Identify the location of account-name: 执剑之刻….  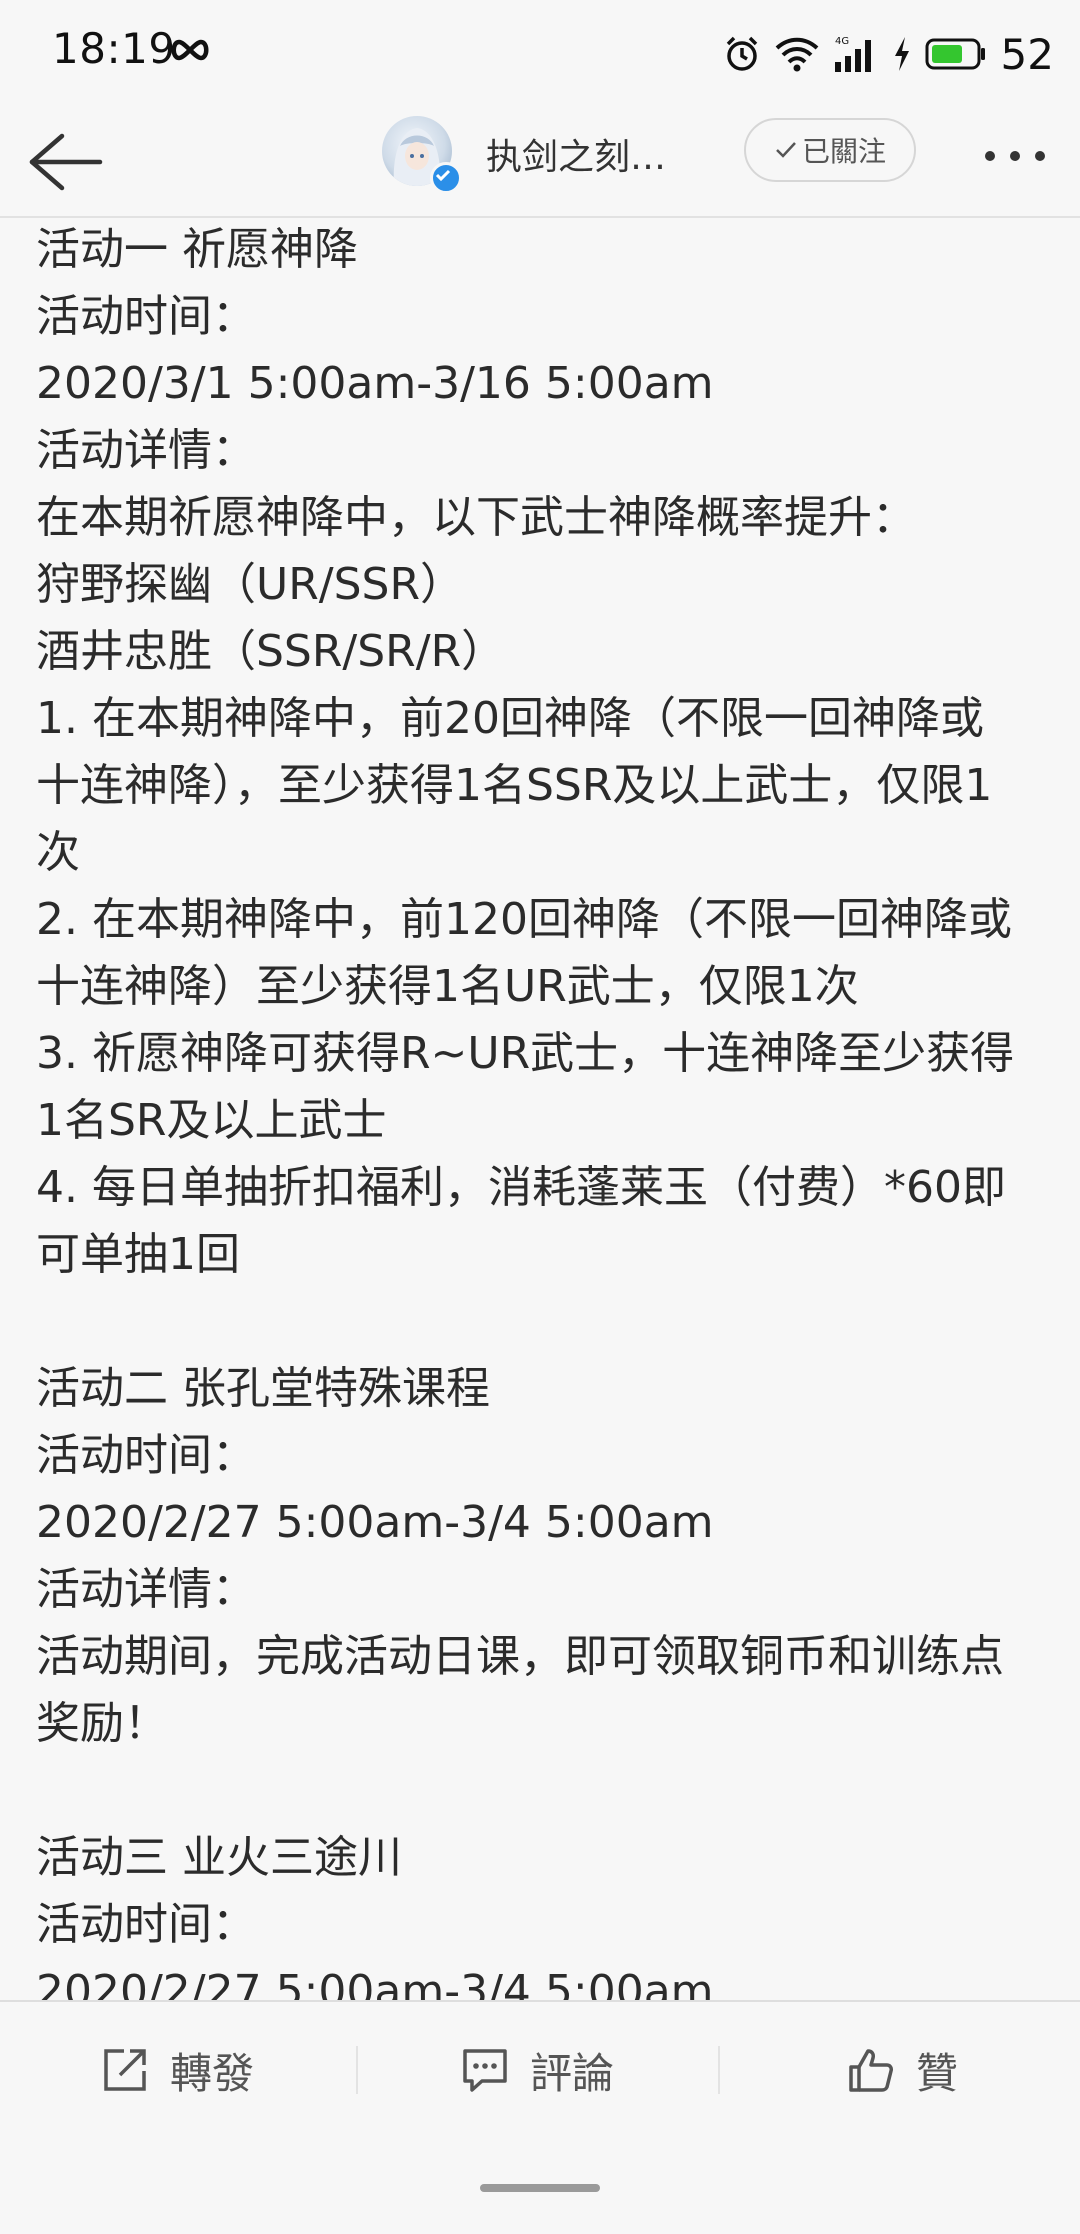
(576, 154).